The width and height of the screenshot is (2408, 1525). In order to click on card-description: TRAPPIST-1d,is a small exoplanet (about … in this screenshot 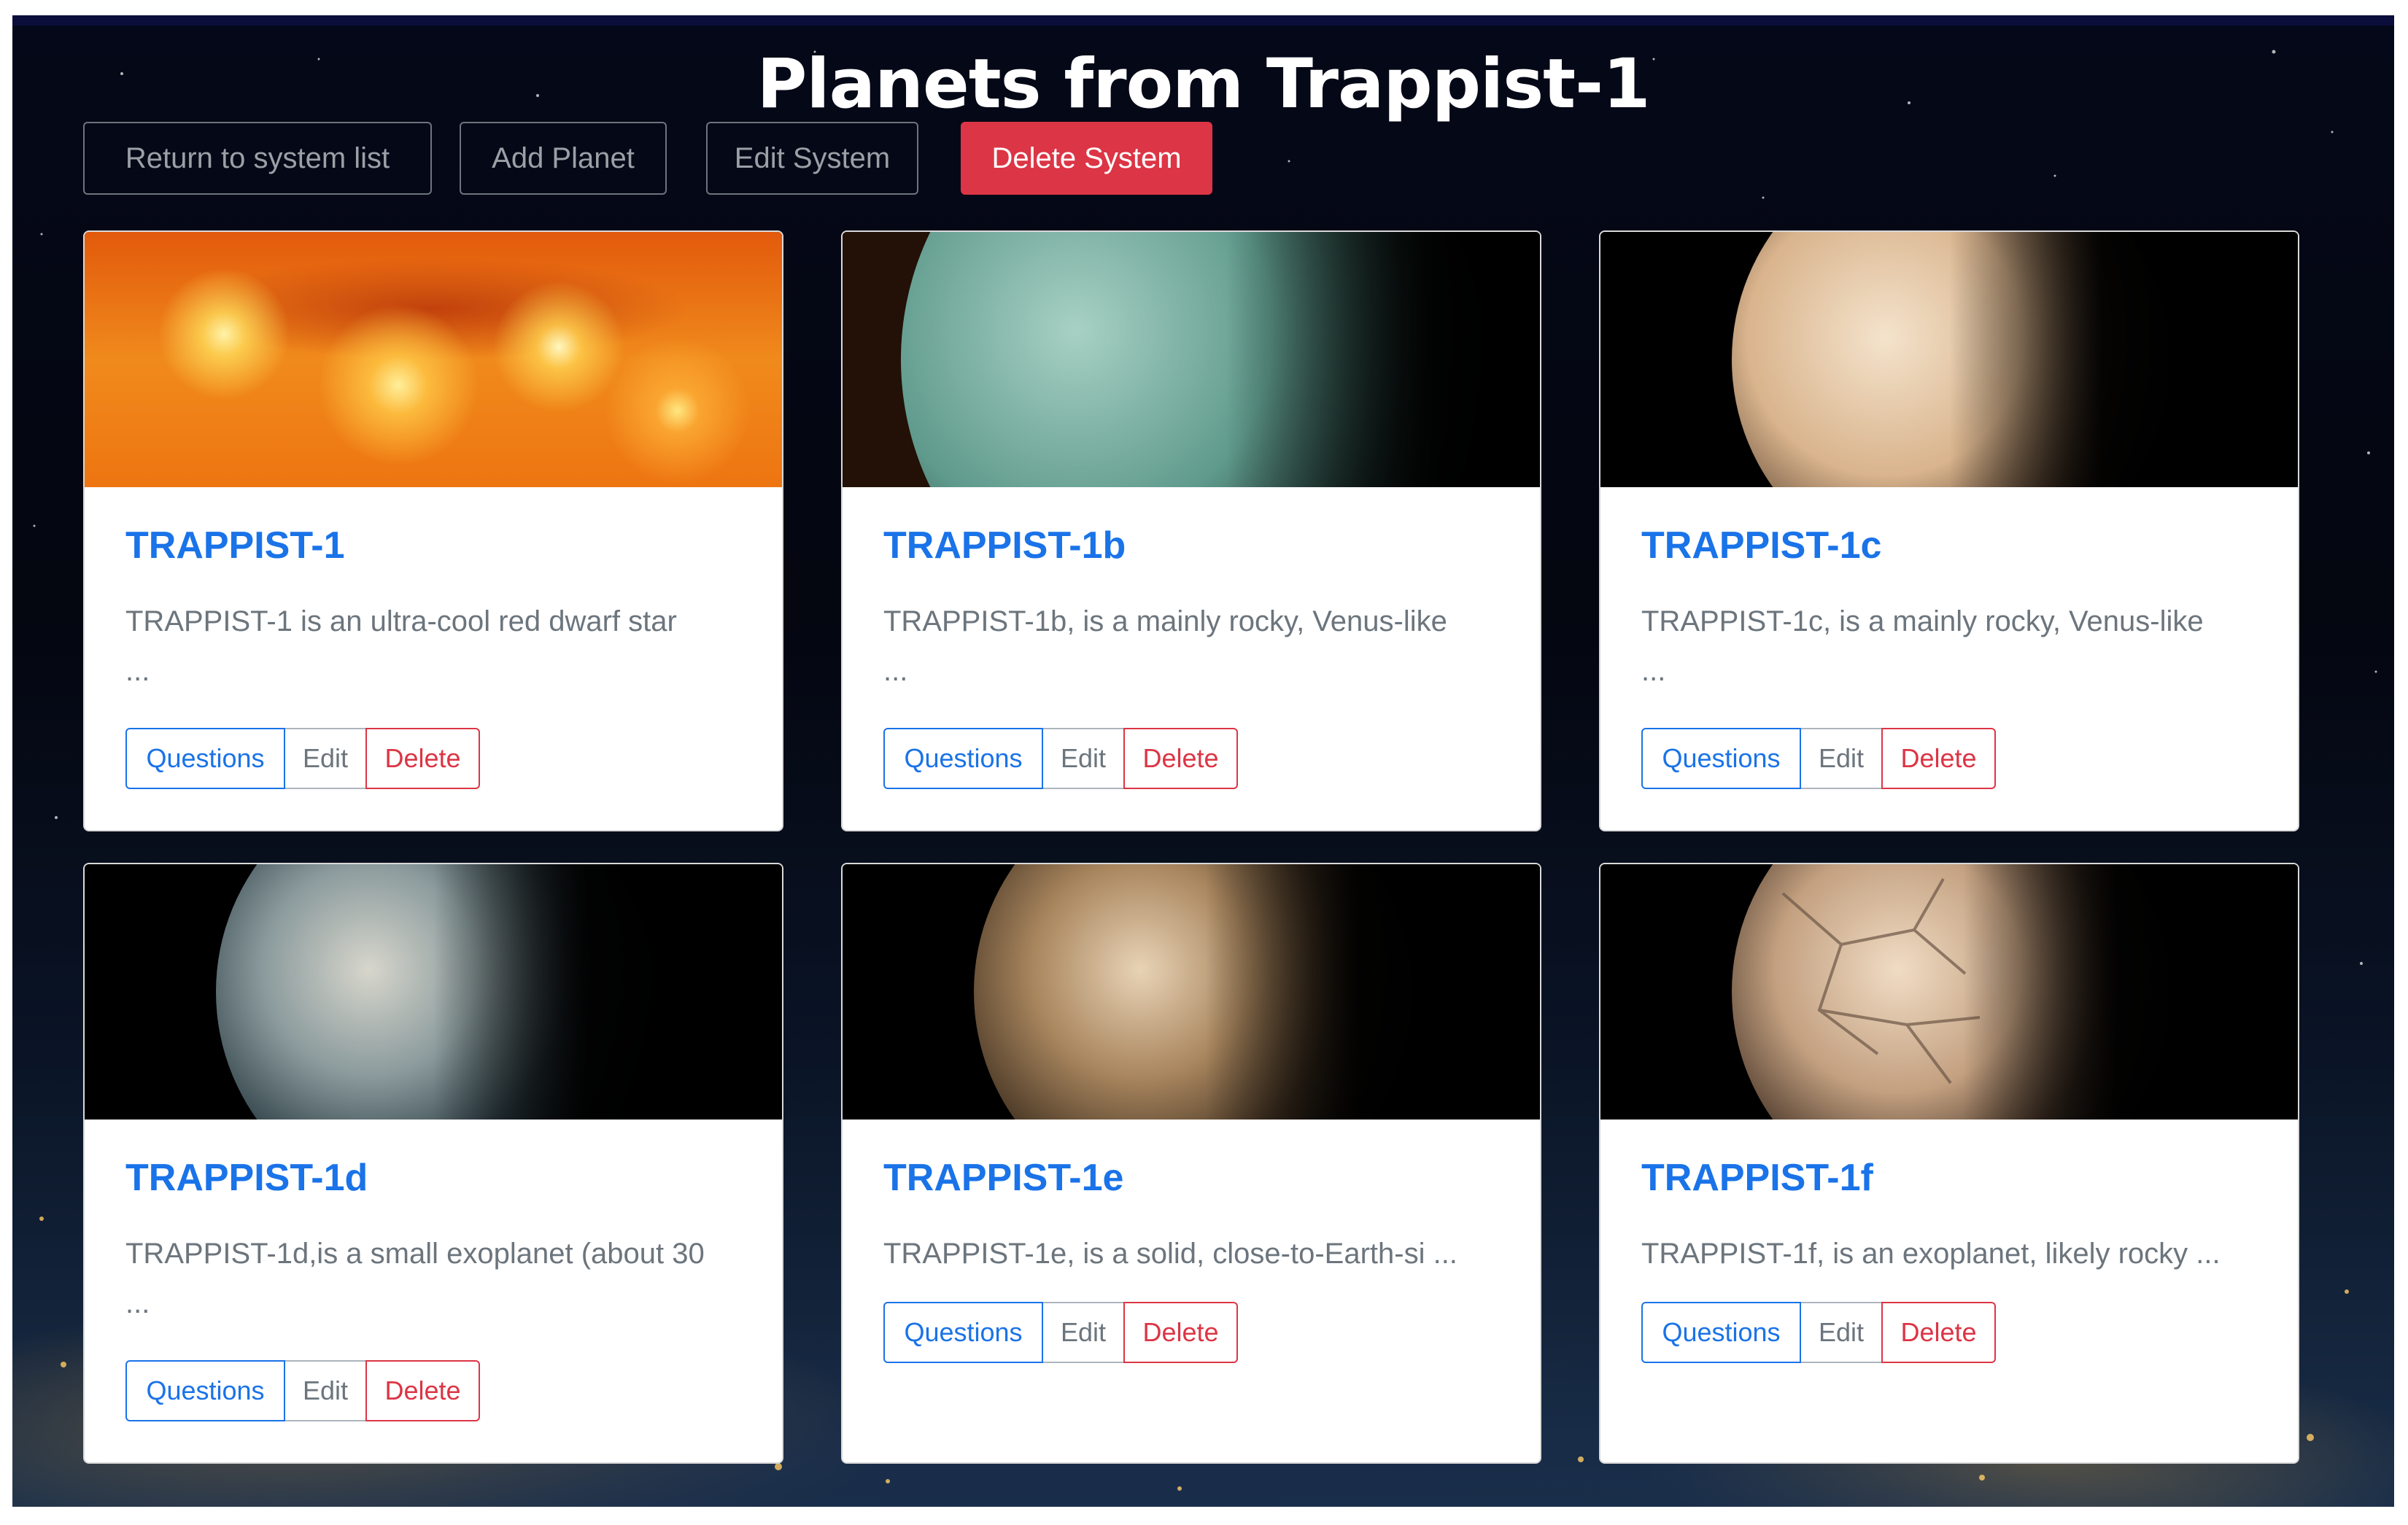, I will do `click(415, 1278)`.